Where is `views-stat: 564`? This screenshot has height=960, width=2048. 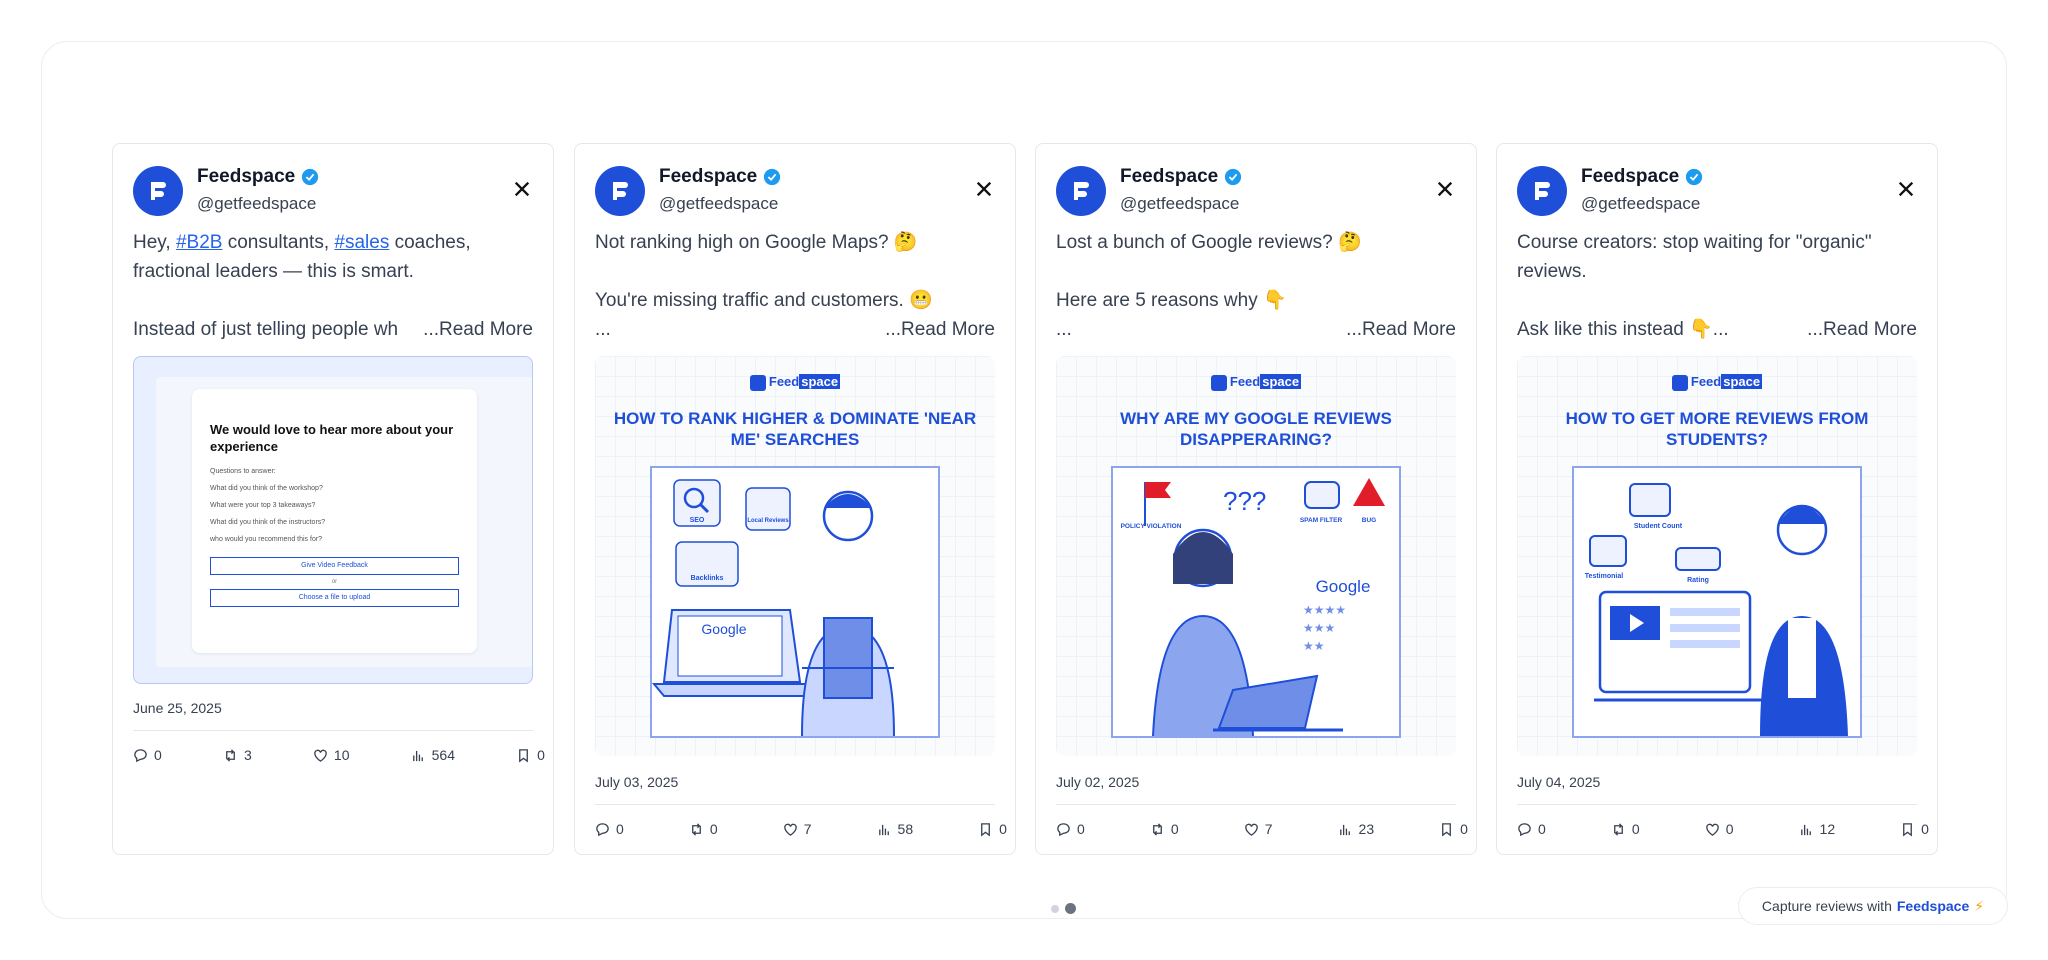 views-stat: 564 is located at coordinates (433, 755).